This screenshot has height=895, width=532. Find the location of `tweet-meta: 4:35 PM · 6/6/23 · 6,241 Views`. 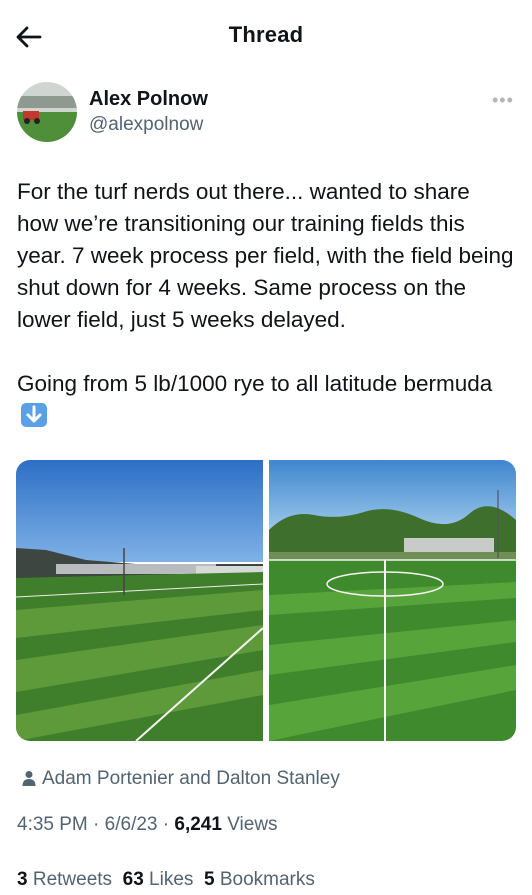

tweet-meta: 4:35 PM · 6/6/23 · 6,241 Views is located at coordinates (147, 825).